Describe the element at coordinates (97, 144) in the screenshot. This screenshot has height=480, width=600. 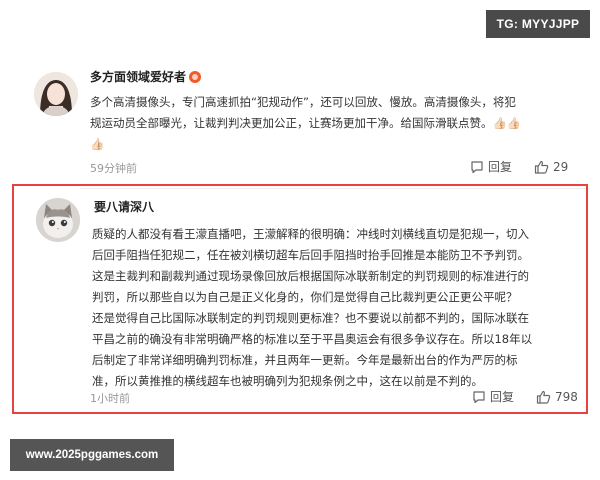
I see `comment-line: 👍🏻` at that location.